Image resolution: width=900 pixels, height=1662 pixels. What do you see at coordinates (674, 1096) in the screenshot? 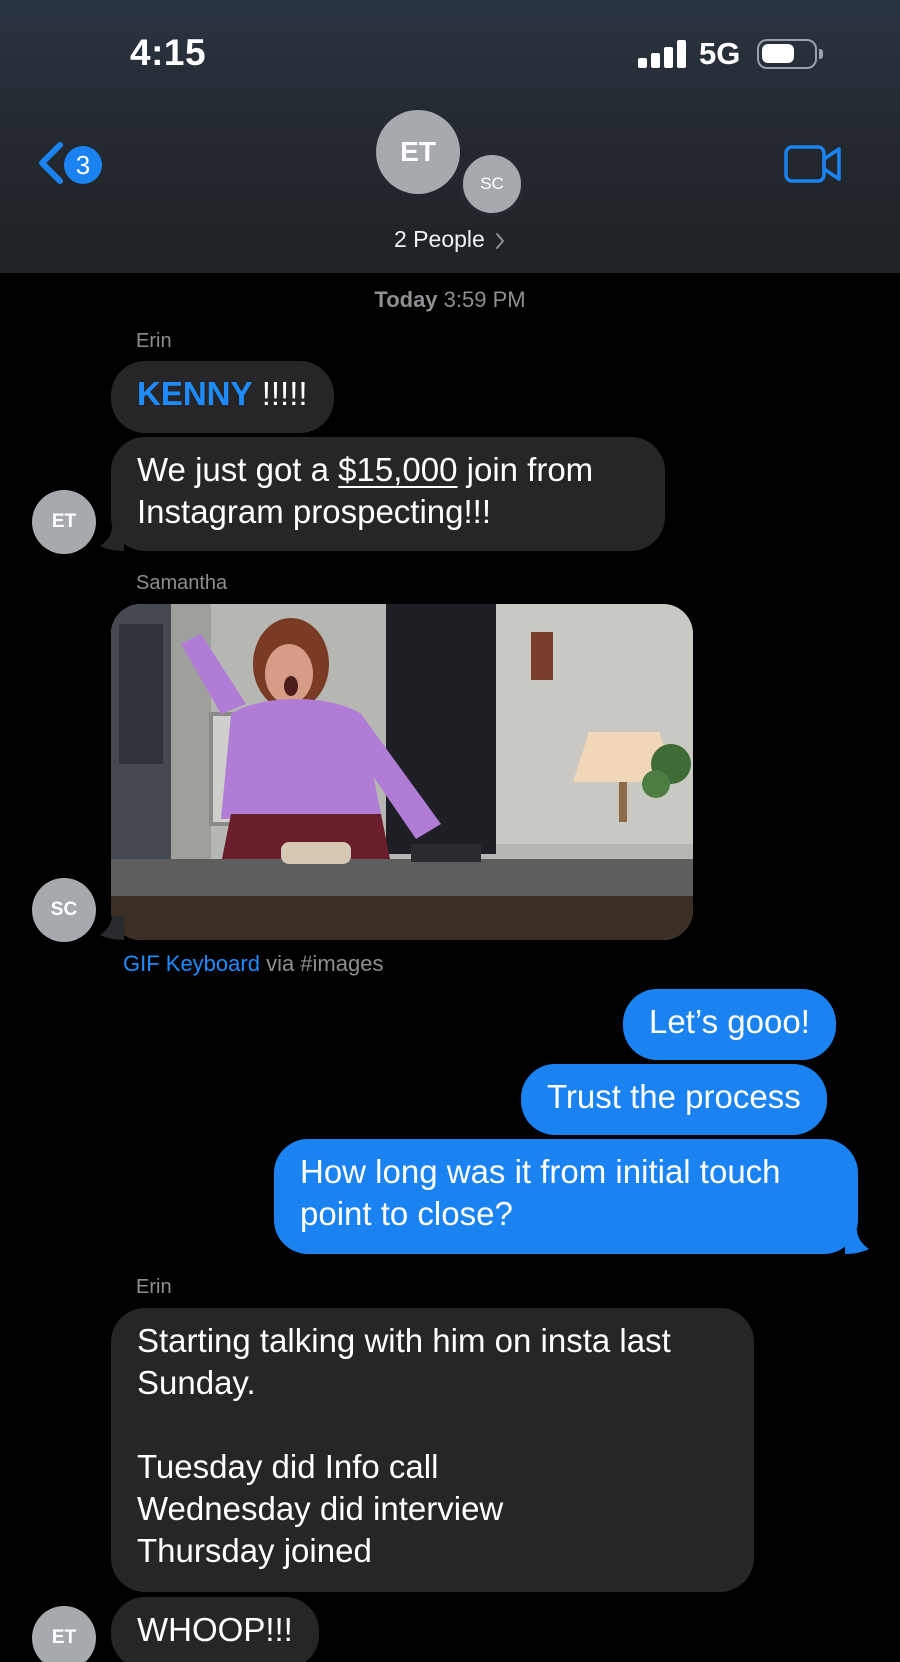
I see `message-text: Trust the process` at bounding box center [674, 1096].